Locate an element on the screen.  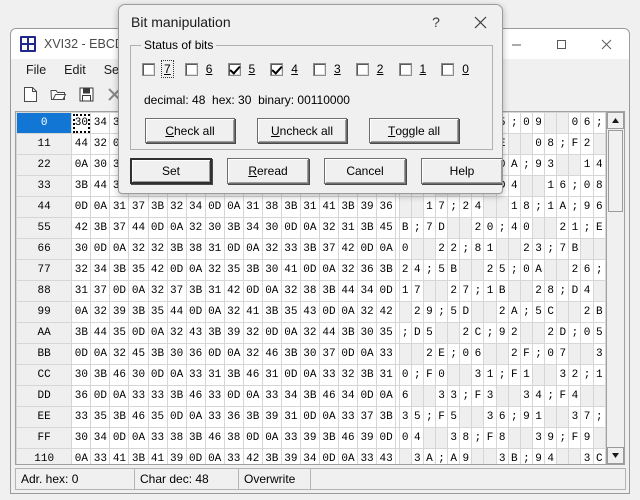
hex-byte-cell: 42 is located at coordinates (252, 456).